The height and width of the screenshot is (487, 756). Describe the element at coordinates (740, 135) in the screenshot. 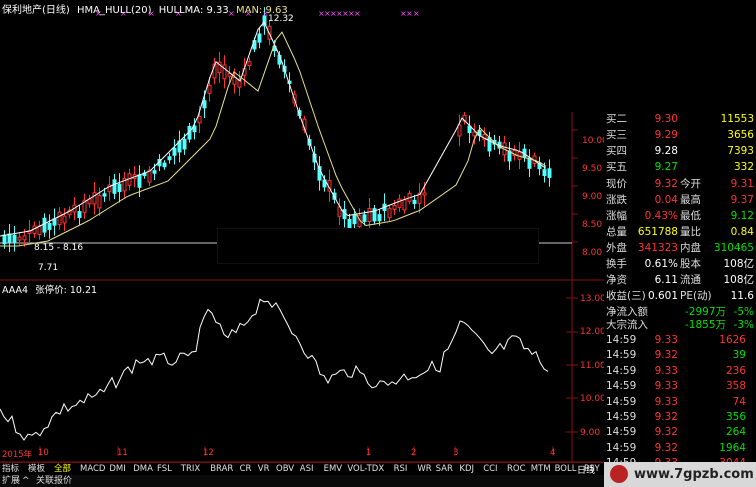

I see `buy-level-volume: 3656` at that location.